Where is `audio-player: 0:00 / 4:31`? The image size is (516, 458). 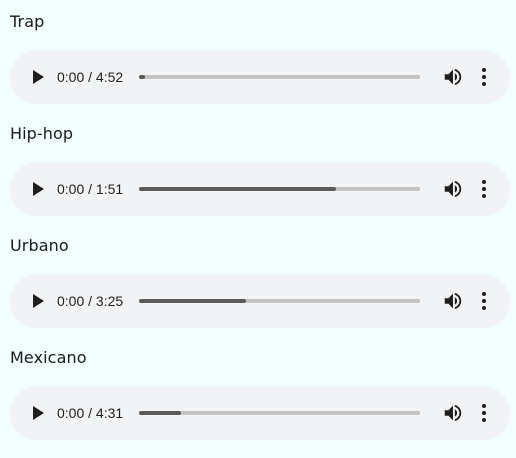
audio-player: 0:00 / 4:31 is located at coordinates (260, 413).